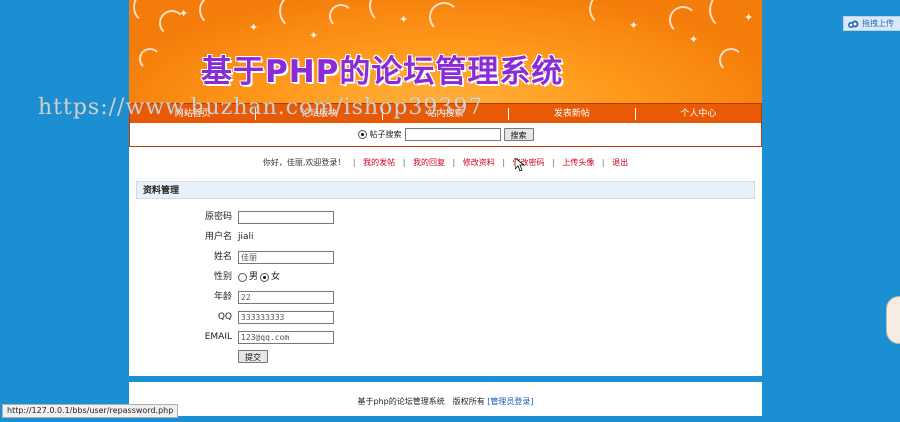  Describe the element at coordinates (265, 277) in the screenshot. I see `gender-female-radio` at that location.